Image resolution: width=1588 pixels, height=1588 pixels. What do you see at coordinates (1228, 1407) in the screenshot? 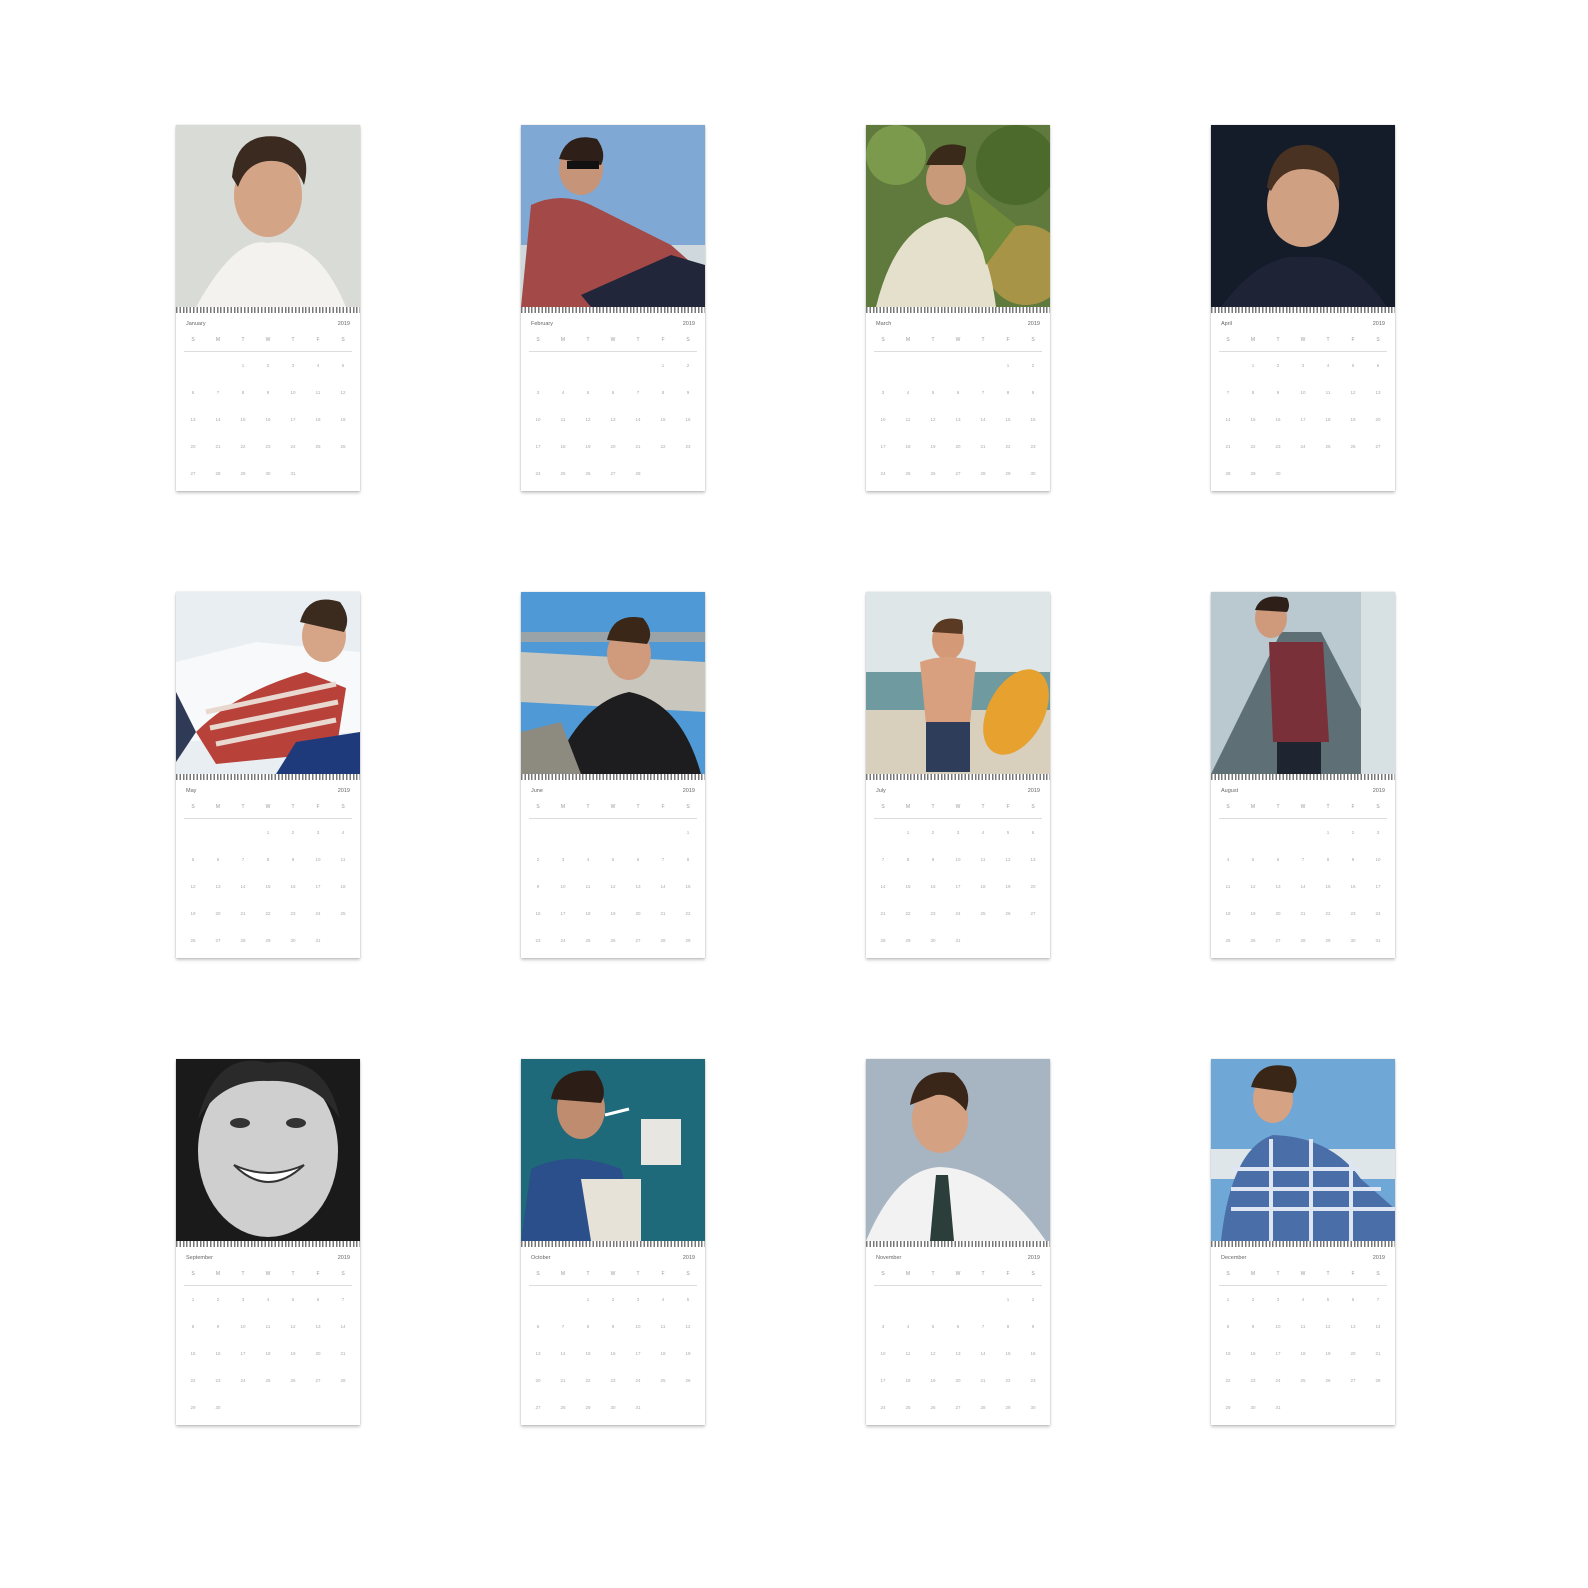
I see `day-cell: 29` at bounding box center [1228, 1407].